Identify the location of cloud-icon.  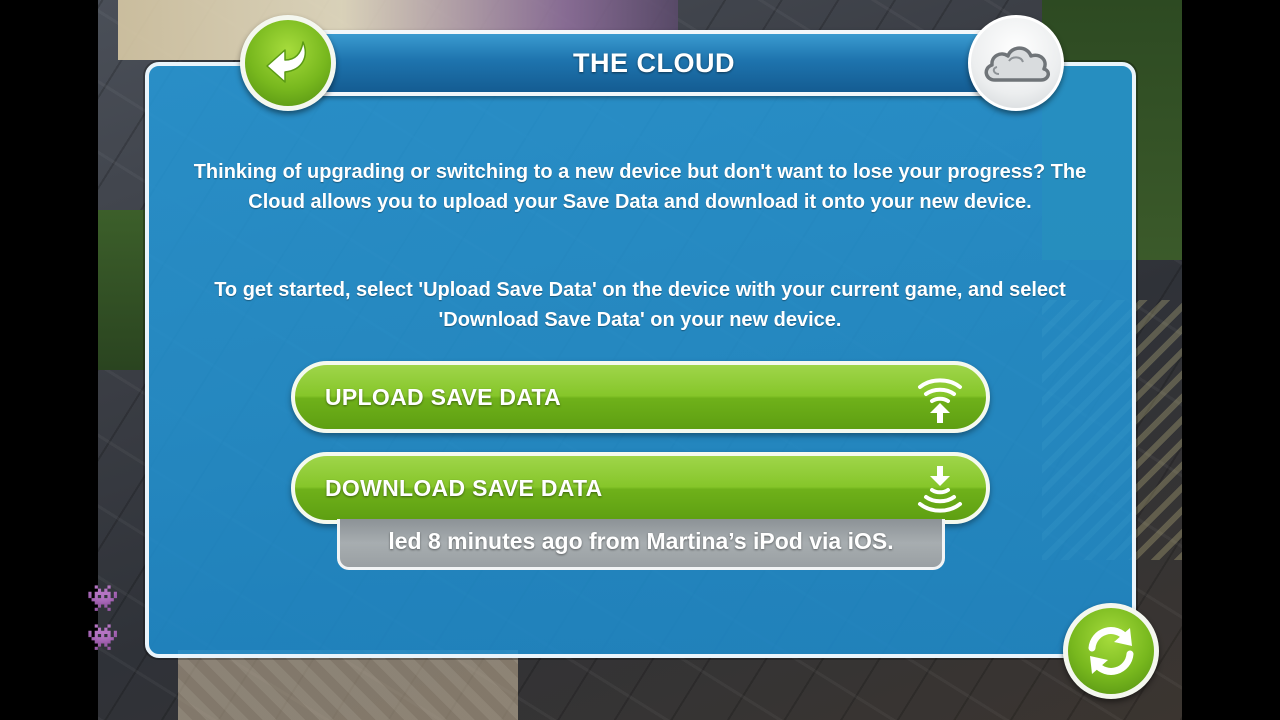
(1017, 64).